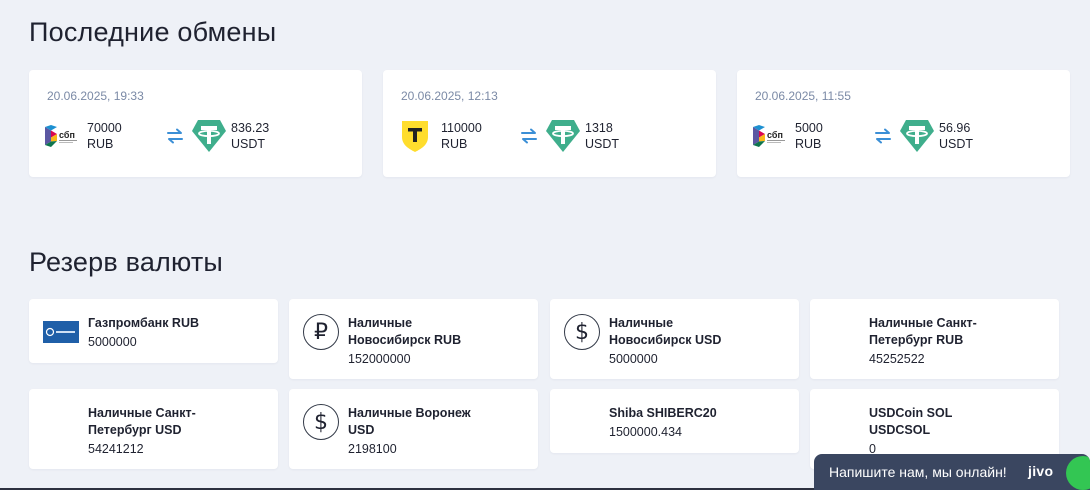 This screenshot has width=1090, height=490. I want to click on reserve-currency-name: Наличные Санкт-Петербург RUB, so click(923, 331).